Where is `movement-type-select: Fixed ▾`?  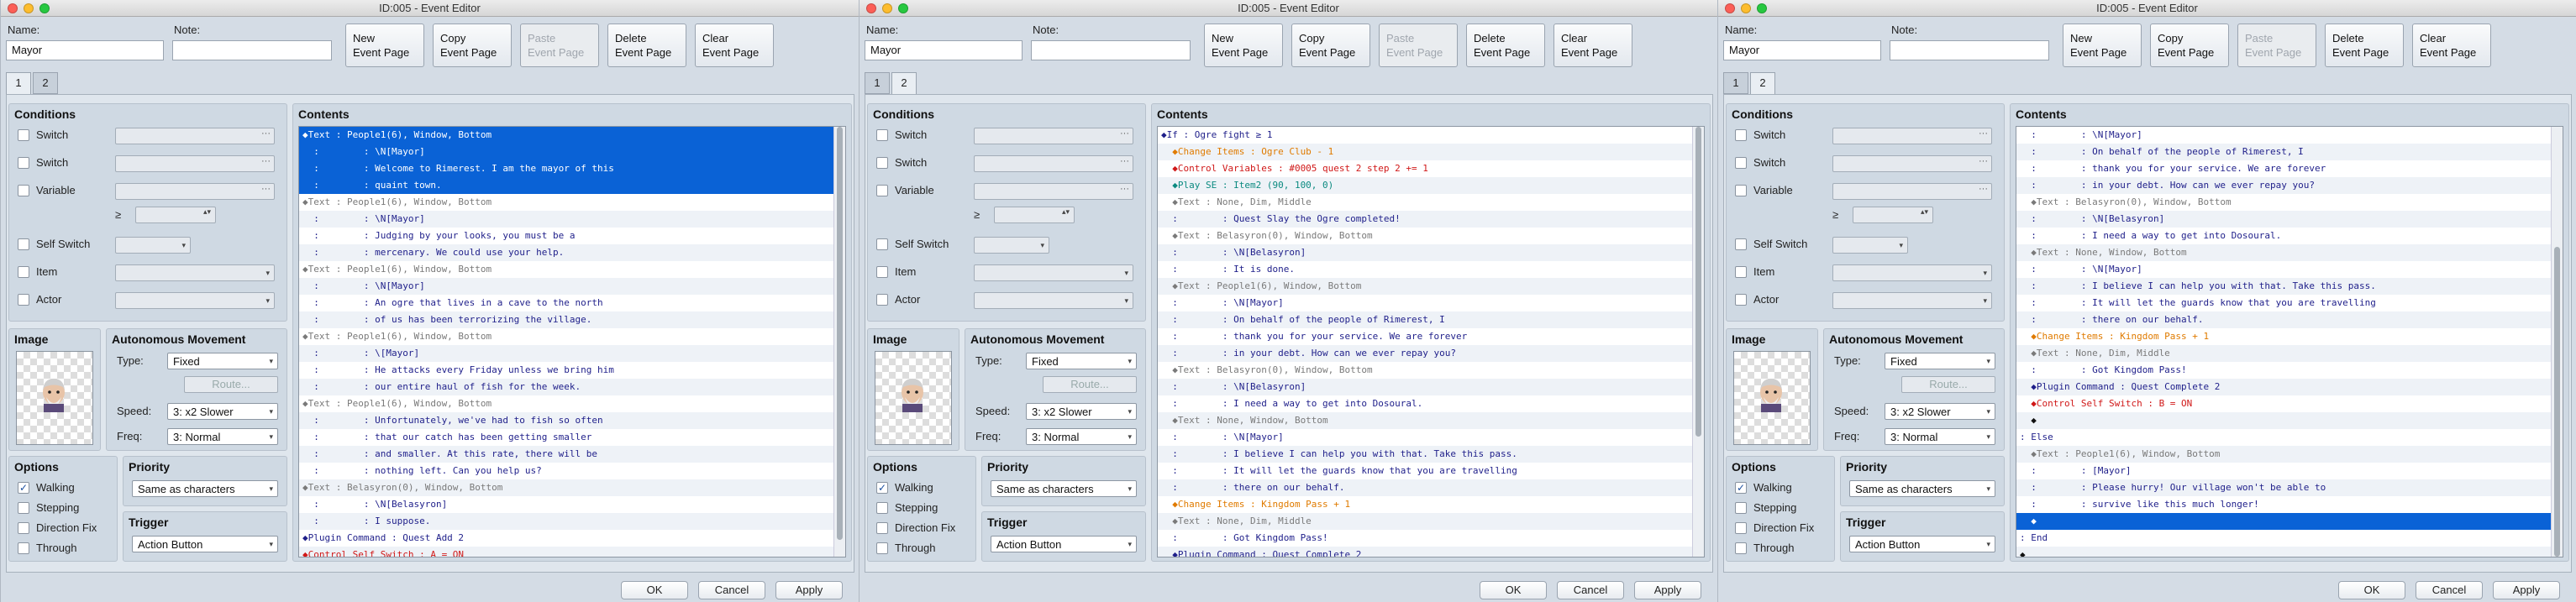
movement-type-select: Fixed ▾ is located at coordinates (1081, 361).